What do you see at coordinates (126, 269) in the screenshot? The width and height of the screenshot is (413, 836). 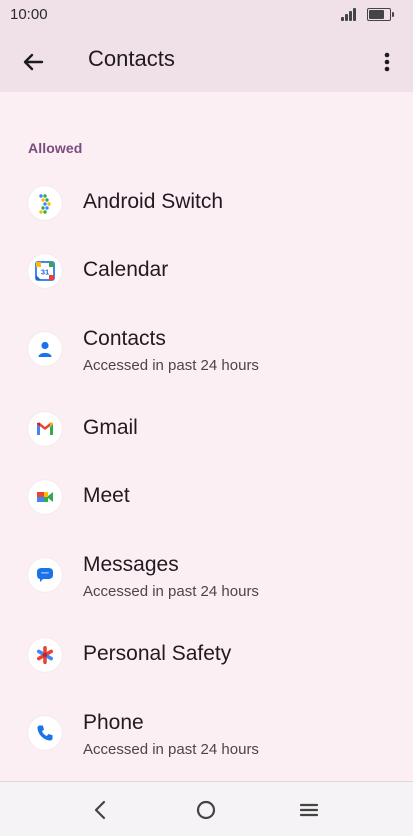 I see `app-name: Calendar` at bounding box center [126, 269].